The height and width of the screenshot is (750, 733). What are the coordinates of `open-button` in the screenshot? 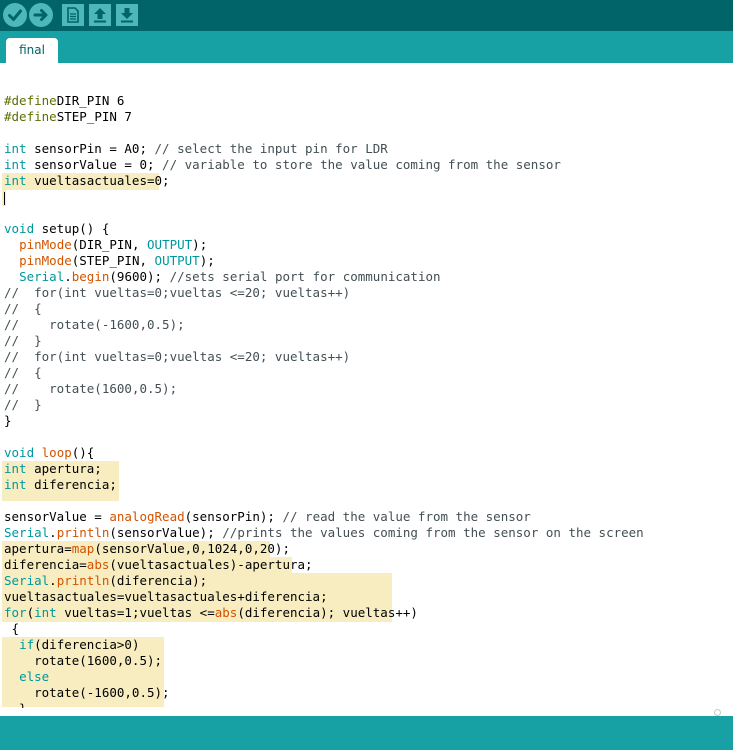 It's located at (100, 15).